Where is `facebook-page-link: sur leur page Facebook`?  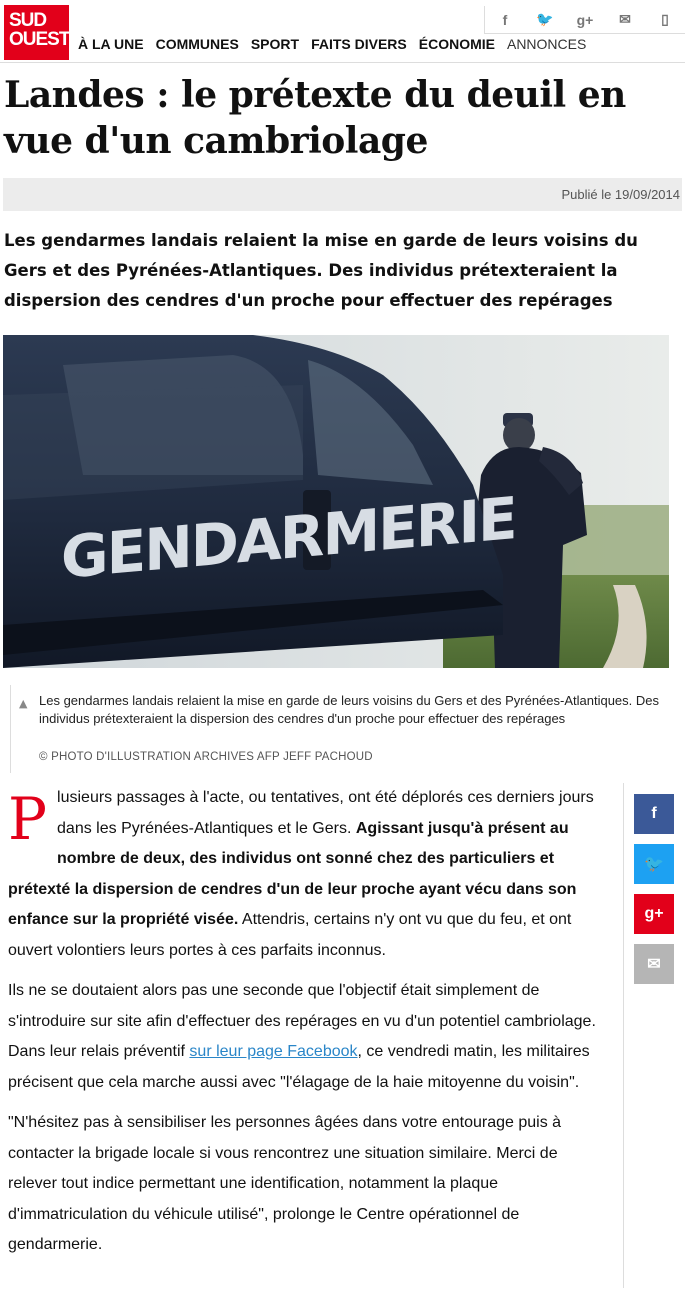
facebook-page-link: sur leur page Facebook is located at coordinates (273, 1051).